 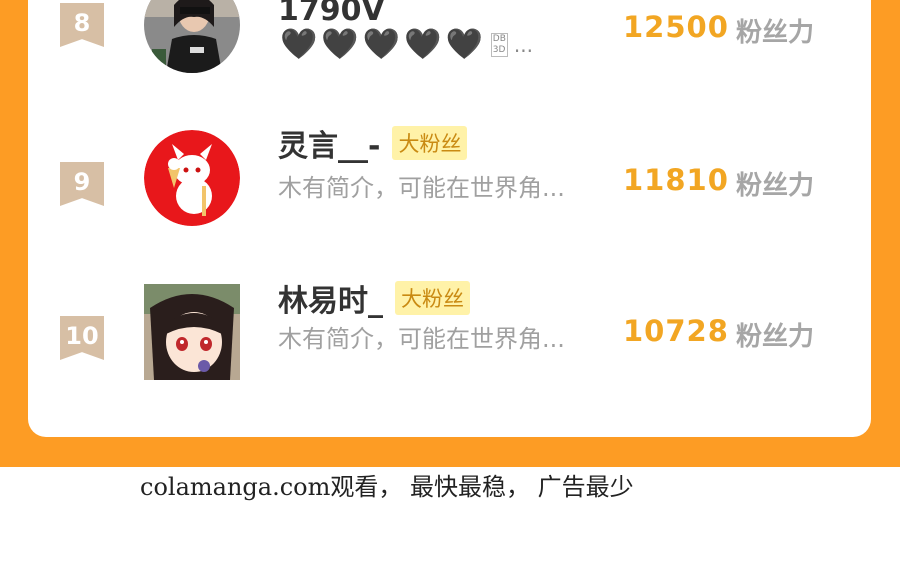 What do you see at coordinates (82, 338) in the screenshot?
I see `rank-badge: 10` at bounding box center [82, 338].